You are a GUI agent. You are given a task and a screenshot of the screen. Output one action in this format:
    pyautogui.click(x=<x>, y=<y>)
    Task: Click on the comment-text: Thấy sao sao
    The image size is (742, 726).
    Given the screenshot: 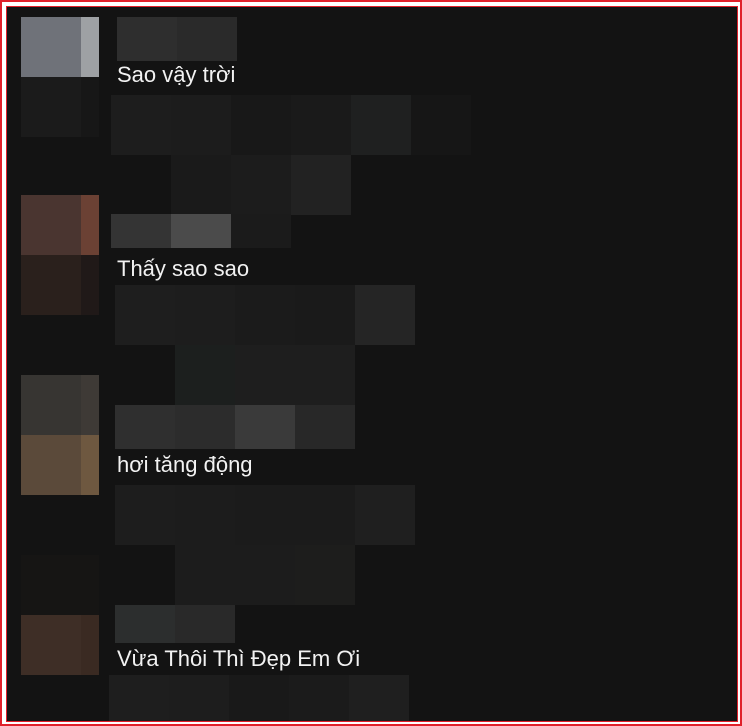 What is the action you would take?
    pyautogui.click(x=183, y=268)
    